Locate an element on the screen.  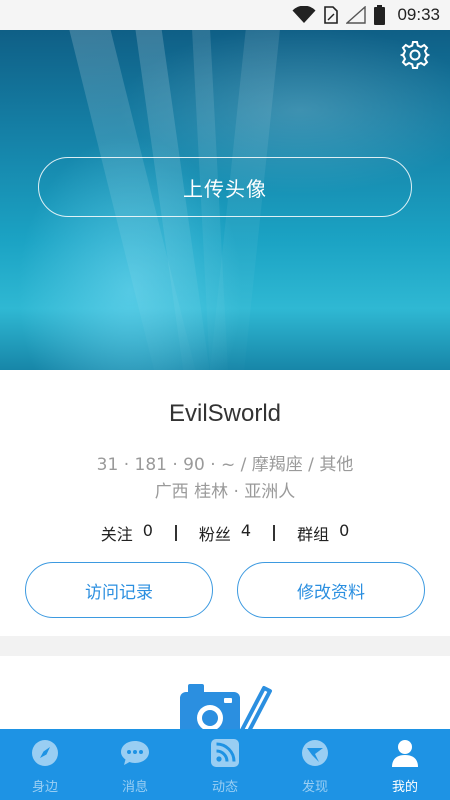
edit-profile-button: 修改资料 is located at coordinates (331, 590).